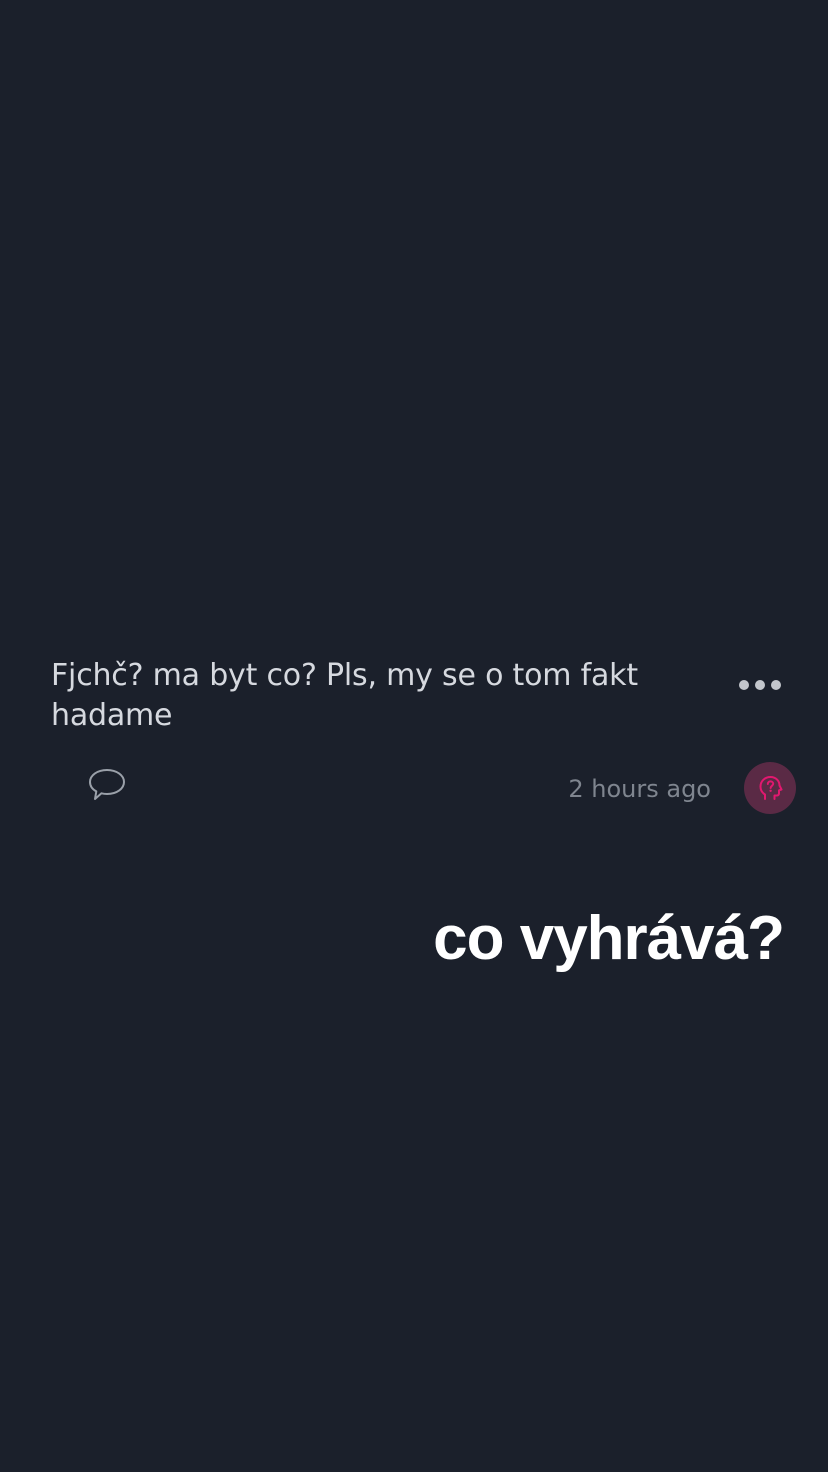 The width and height of the screenshot is (828, 1472). I want to click on story-caption: co vyhrává?, so click(609, 938).